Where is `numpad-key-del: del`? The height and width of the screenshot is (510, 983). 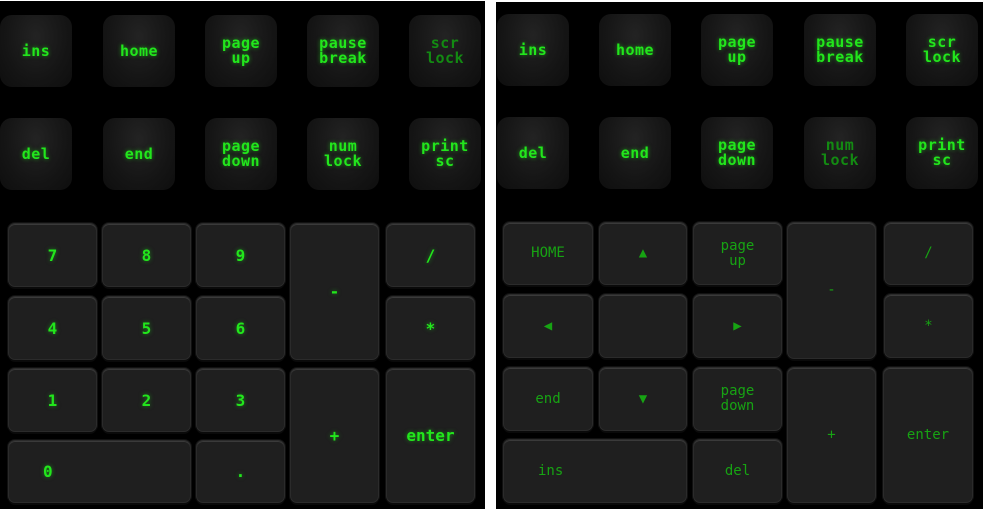
numpad-key-del: del is located at coordinates (737, 471).